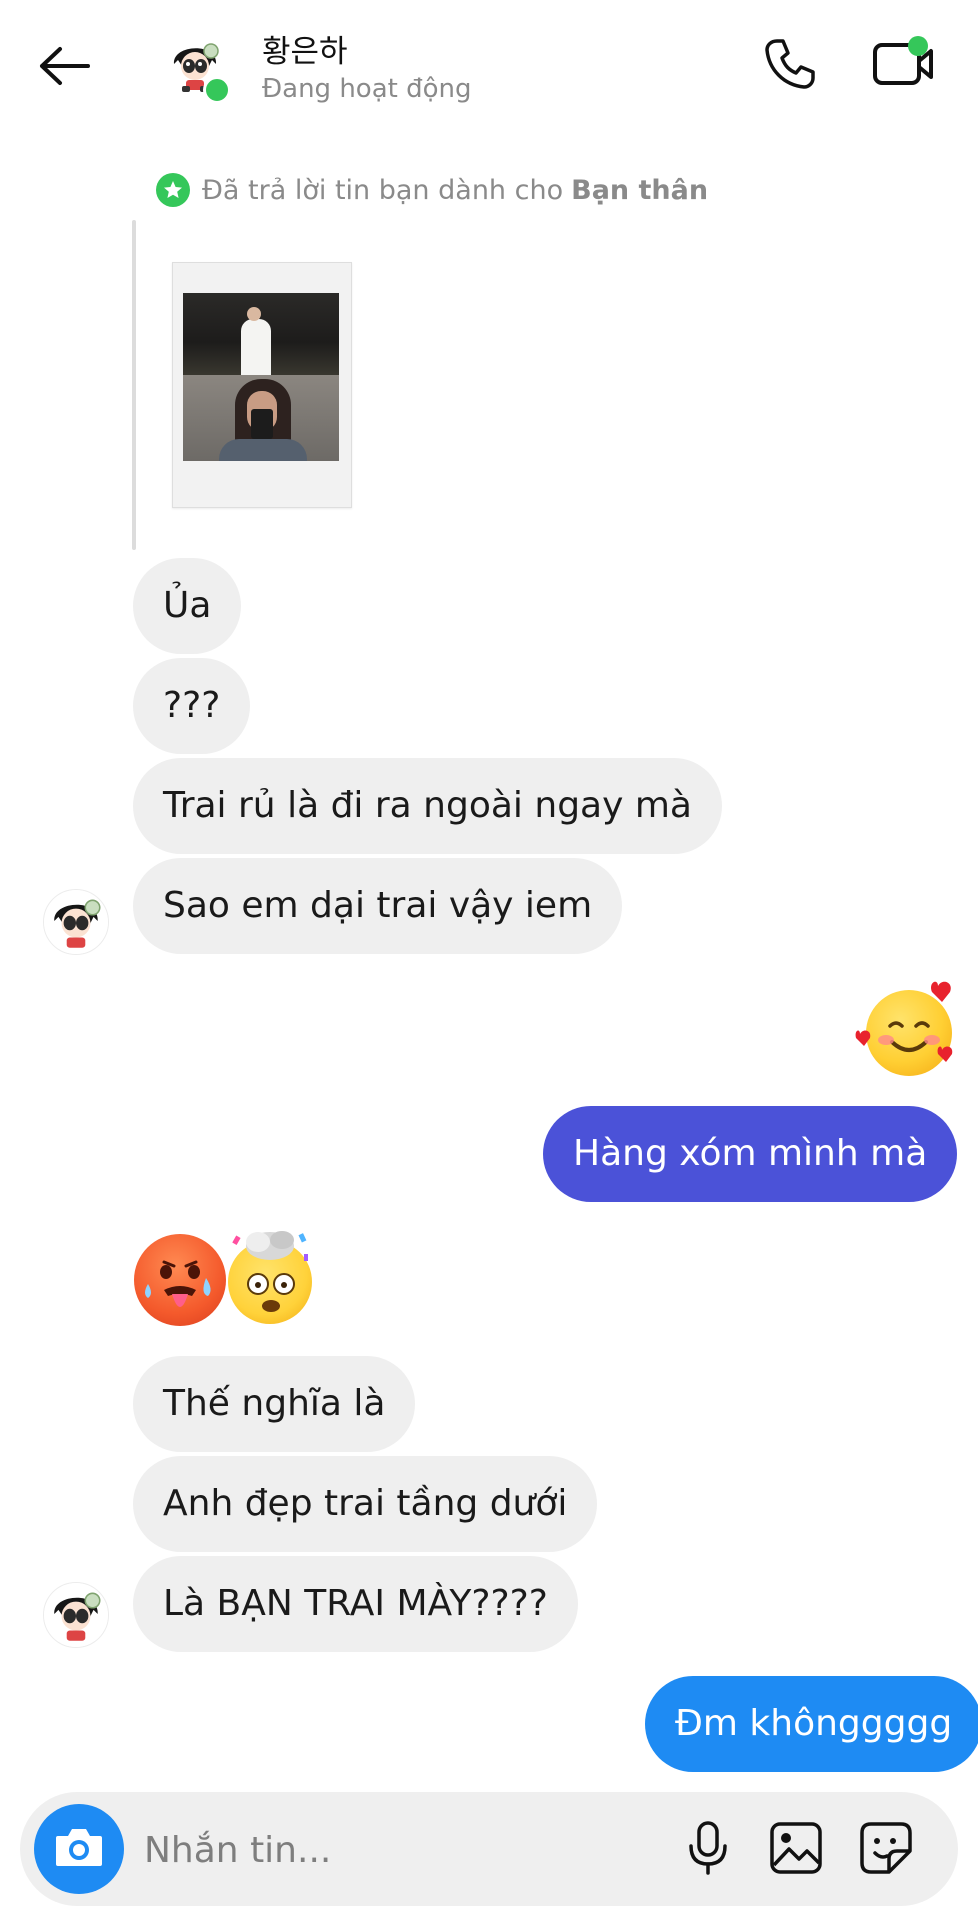 Image resolution: width=978 pixels, height=1920 pixels. I want to click on camera-icon, so click(79, 1849).